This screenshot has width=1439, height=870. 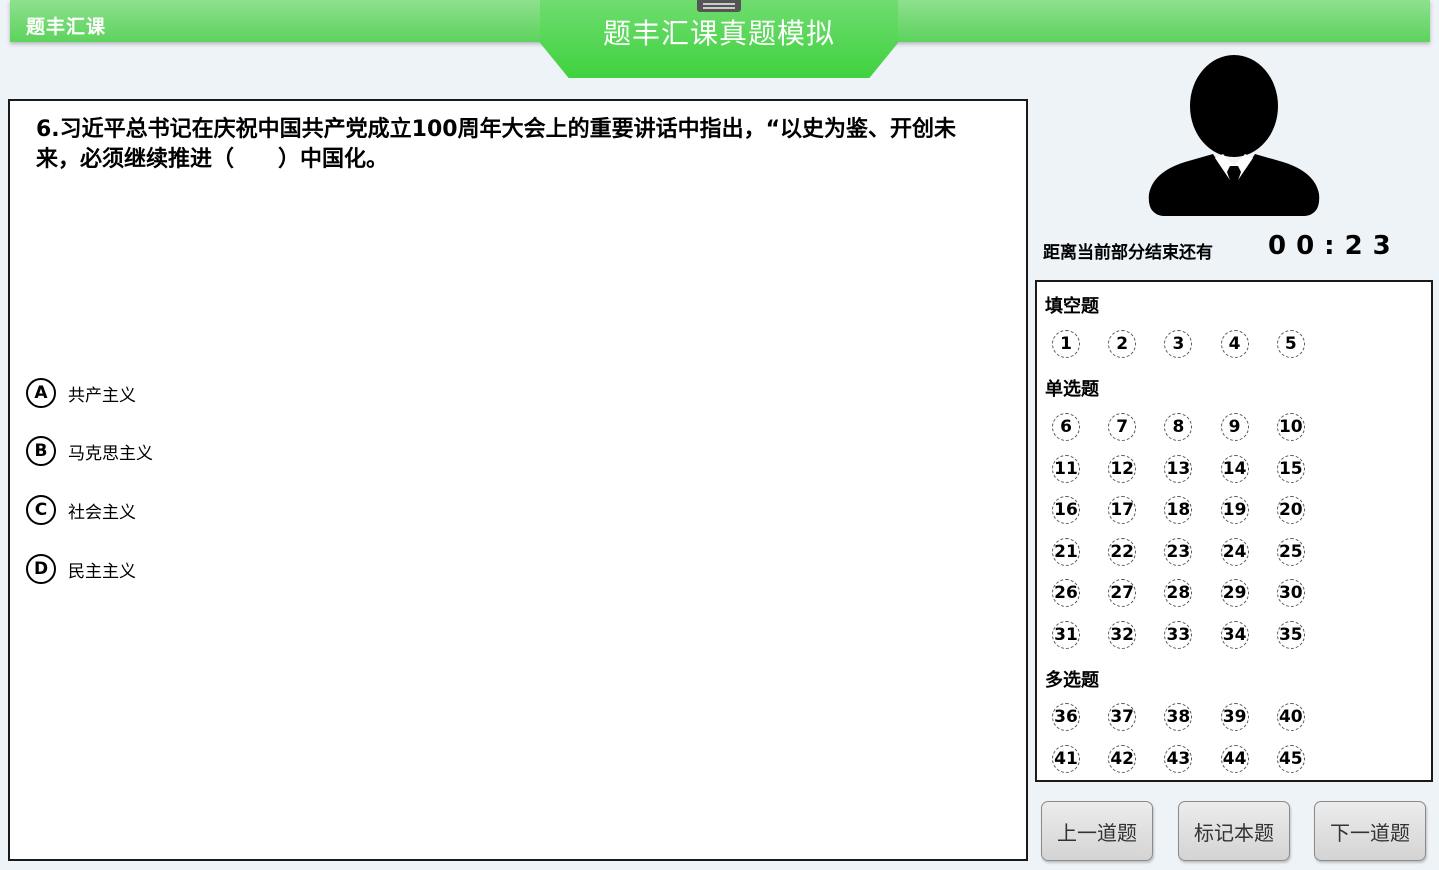 I want to click on question-number-button: 27, so click(x=1122, y=593).